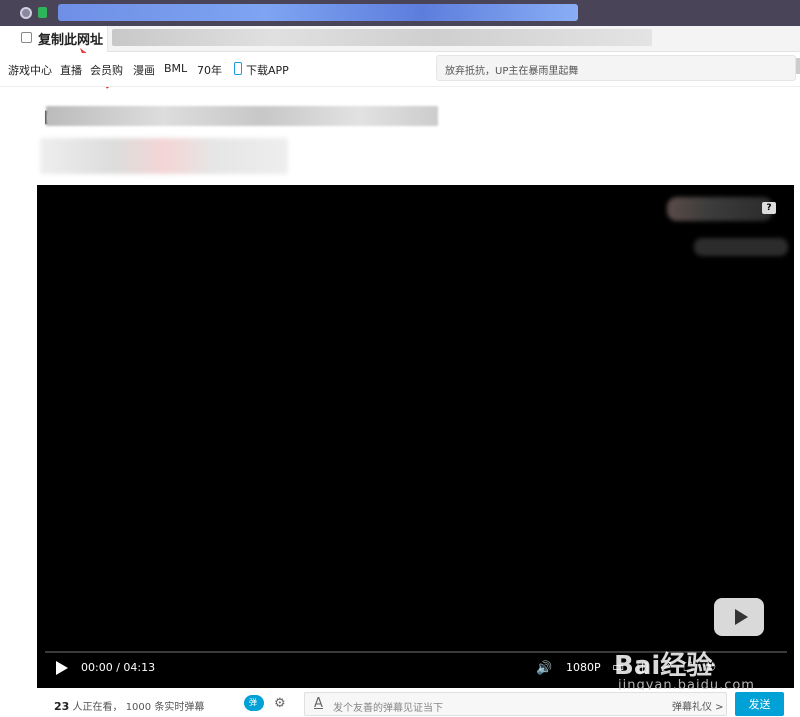 The width and height of the screenshot is (800, 717). What do you see at coordinates (798, 66) in the screenshot?
I see `scrollbar` at bounding box center [798, 66].